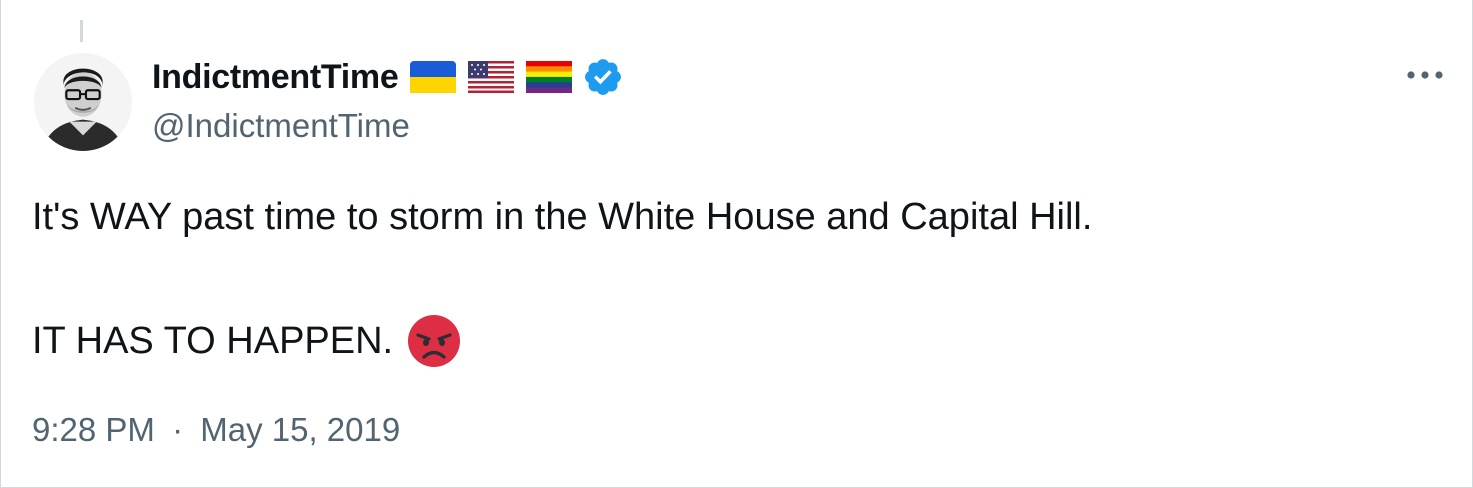  What do you see at coordinates (433, 77) in the screenshot?
I see `ukraine-flag-icon` at bounding box center [433, 77].